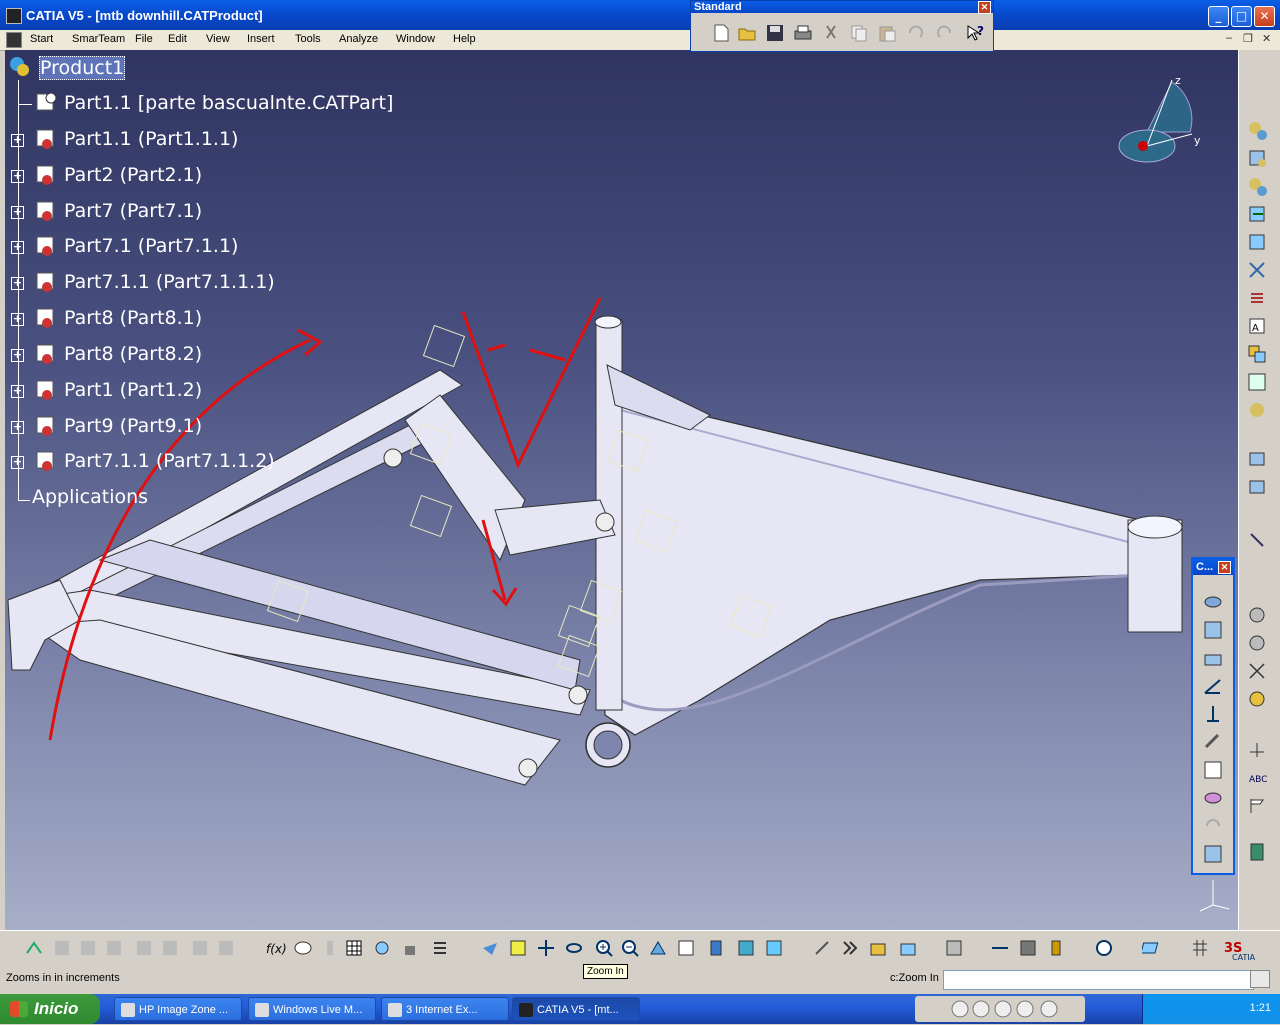 This screenshot has width=1280, height=1025. I want to click on flag-note-icon, so click(1258, 807).